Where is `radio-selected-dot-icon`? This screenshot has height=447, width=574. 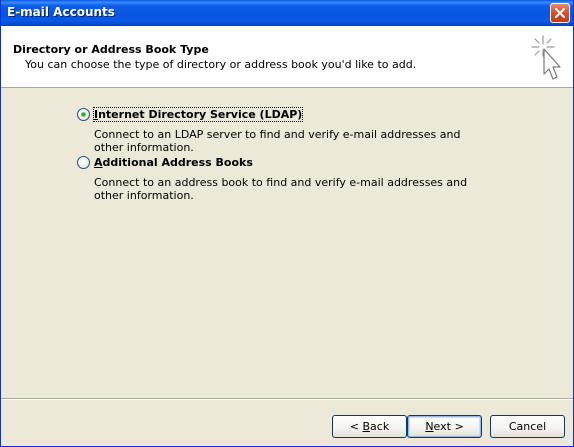
radio-selected-dot-icon is located at coordinates (83, 114).